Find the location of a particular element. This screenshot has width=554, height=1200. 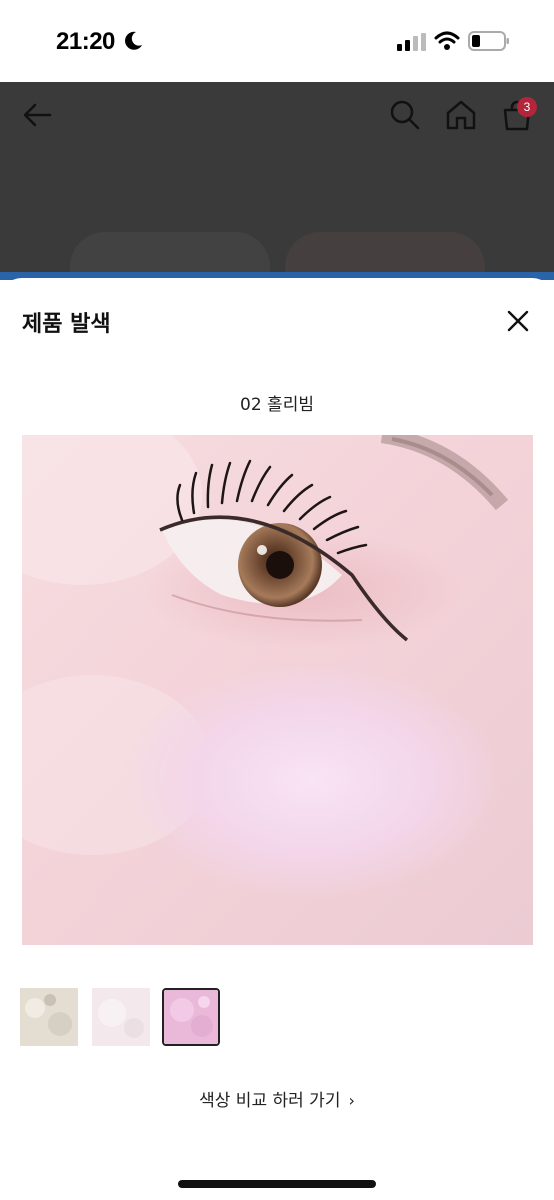

swatch-thumbnail-3-selected is located at coordinates (191, 1017).